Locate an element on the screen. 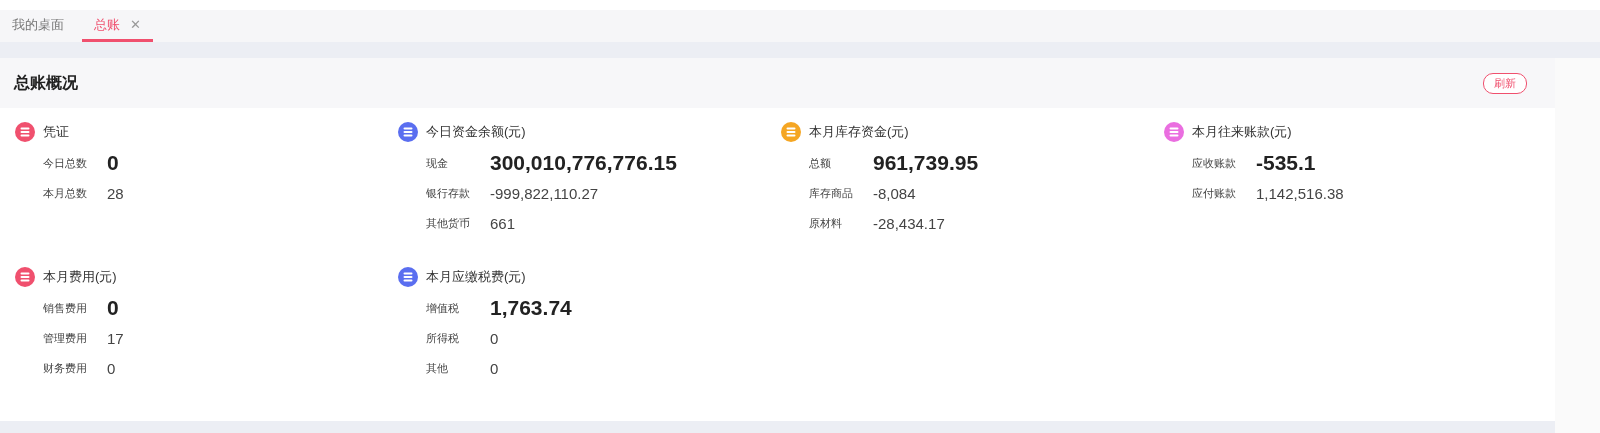  tab: 我的桌面 is located at coordinates (38, 26).